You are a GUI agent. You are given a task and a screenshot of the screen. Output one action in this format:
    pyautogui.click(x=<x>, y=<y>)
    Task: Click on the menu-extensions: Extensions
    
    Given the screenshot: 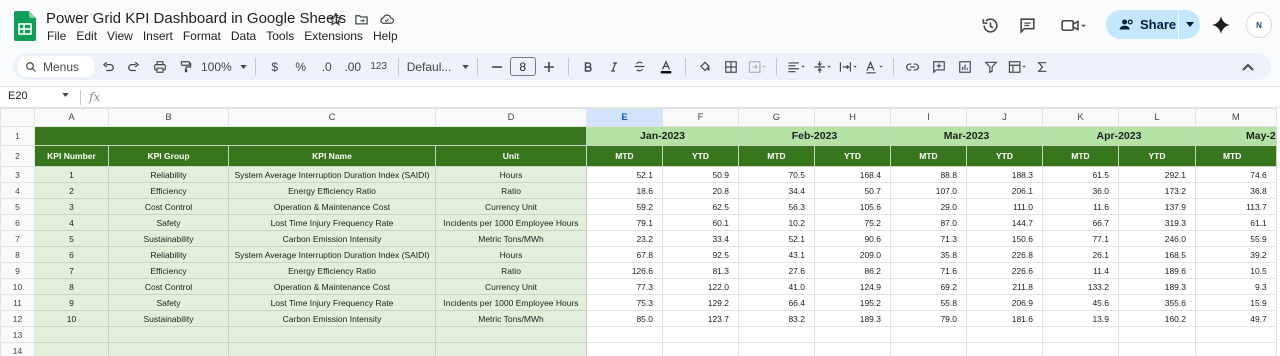 What is the action you would take?
    pyautogui.click(x=335, y=36)
    